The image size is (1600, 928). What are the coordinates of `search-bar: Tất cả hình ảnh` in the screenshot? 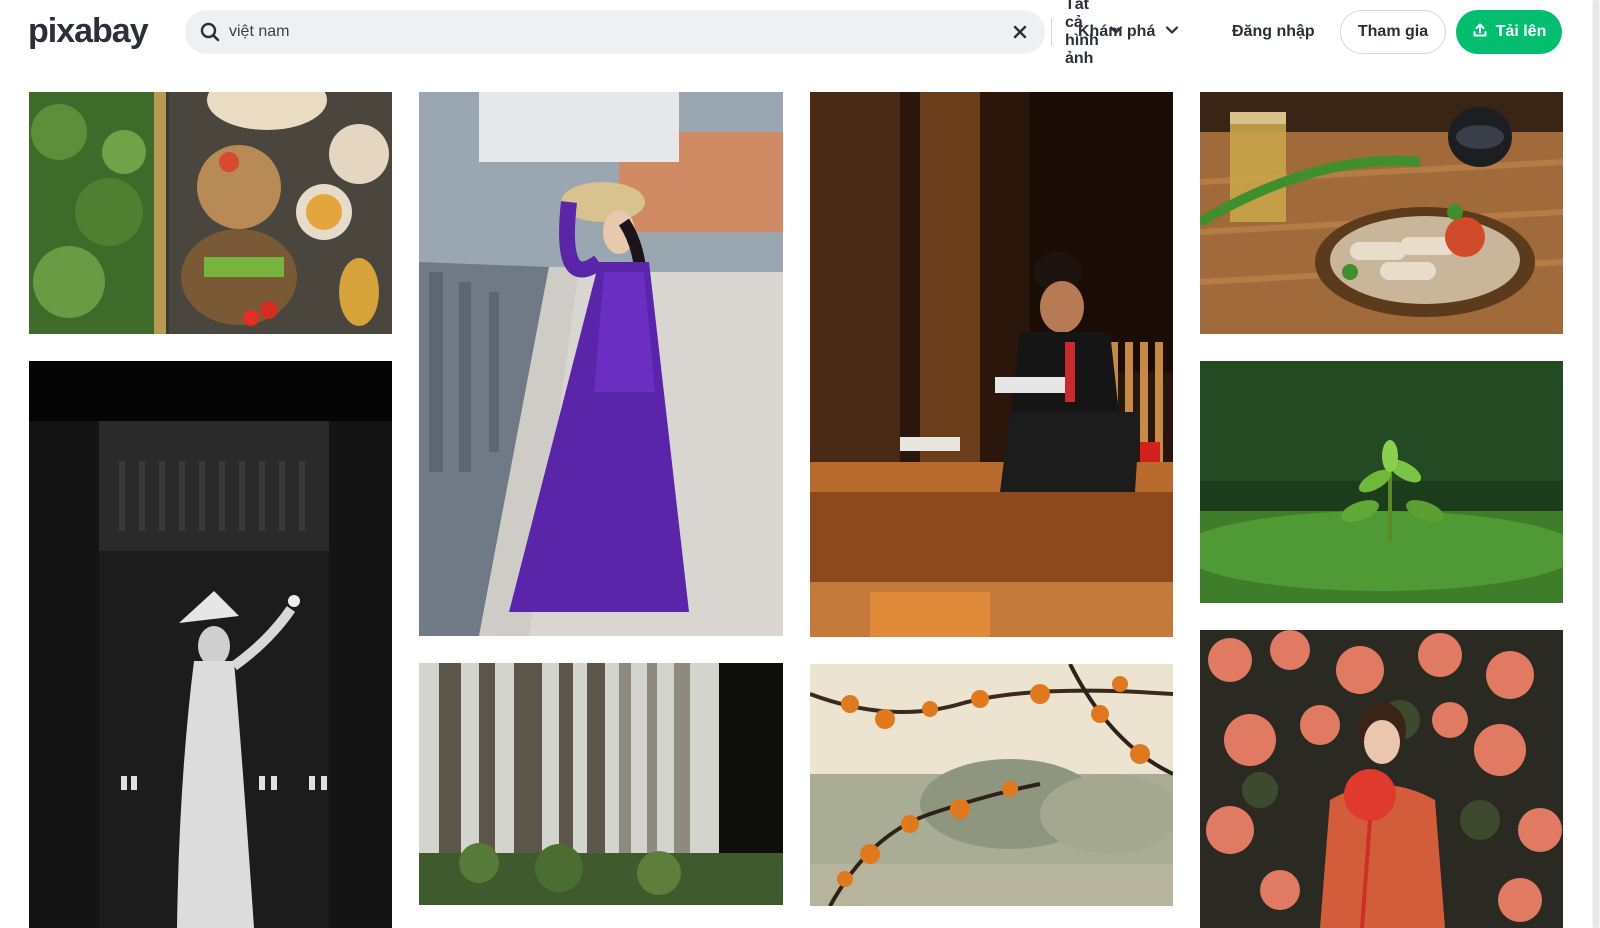 It's located at (653, 33).